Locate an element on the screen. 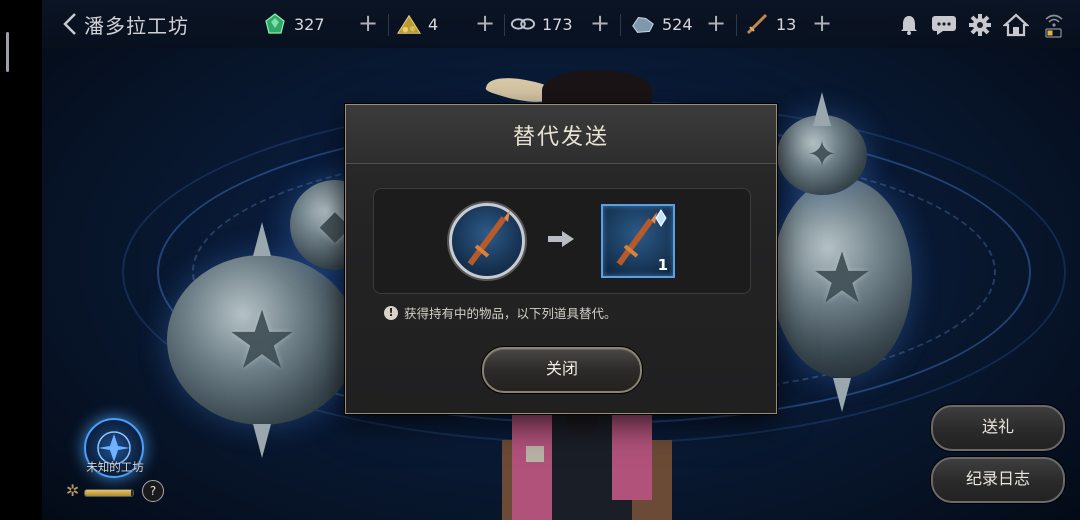 The width and height of the screenshot is (1080, 520). arrow-right-icon is located at coordinates (561, 239).